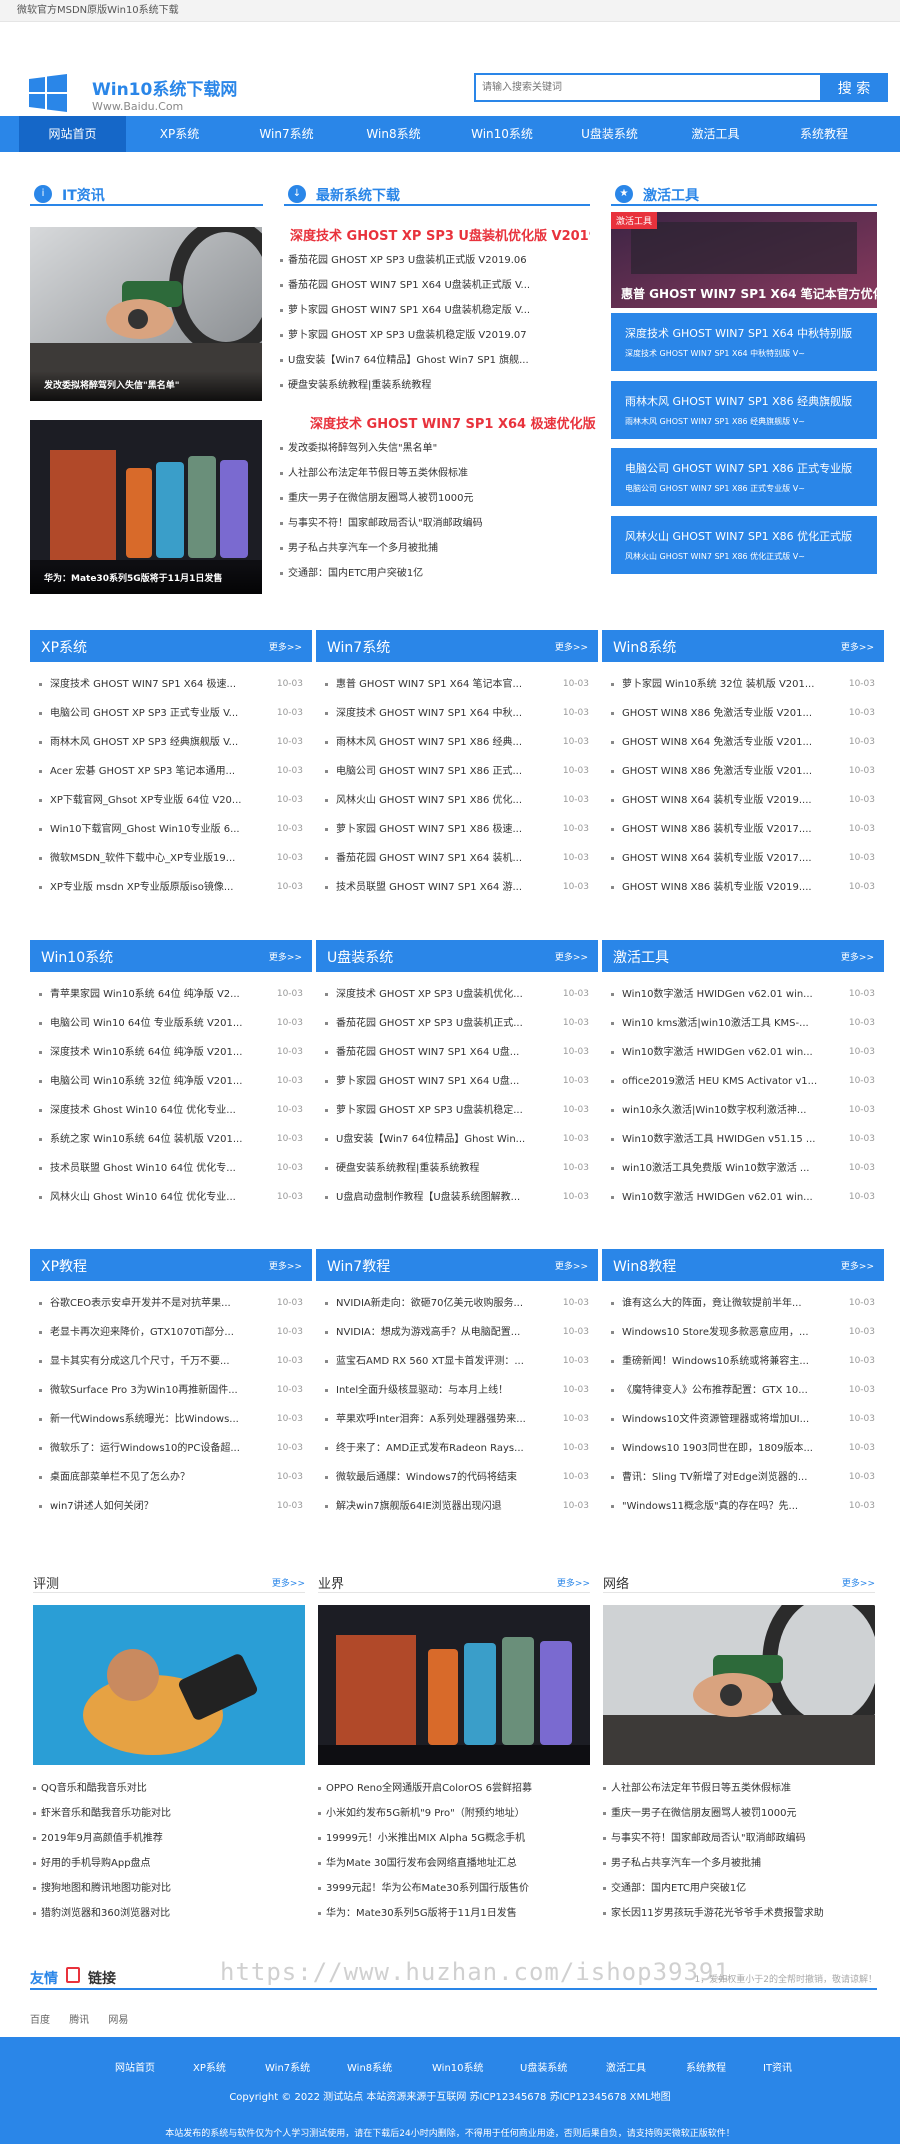 The width and height of the screenshot is (900, 2144). Describe the element at coordinates (40, 2020) in the screenshot. I see `friend-link-baidu: 百度` at that location.